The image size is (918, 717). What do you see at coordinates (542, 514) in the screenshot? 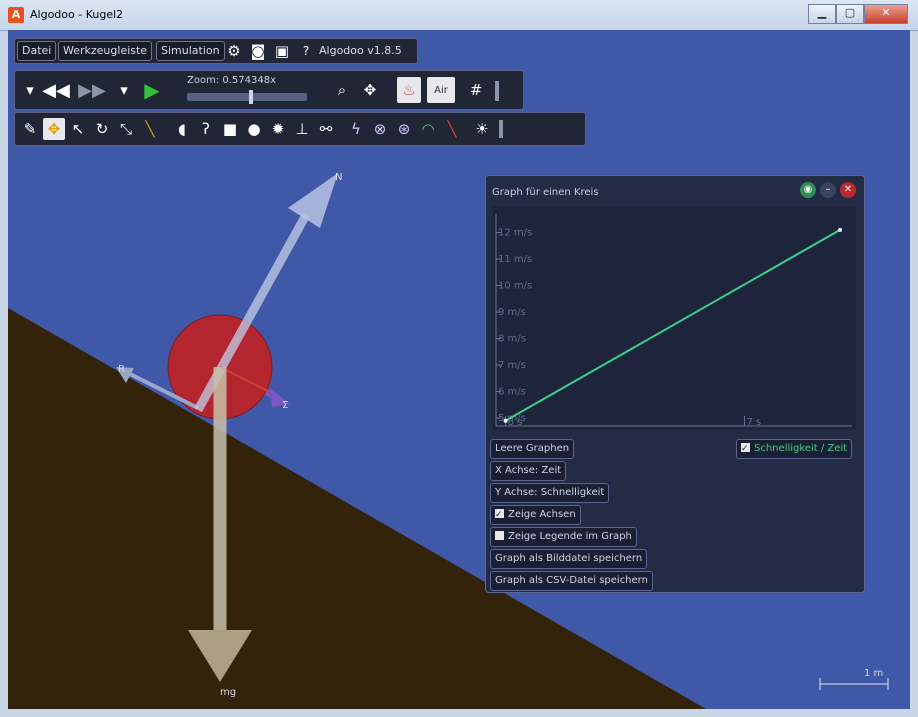
I see `show-axes-label: Zeige Achsen` at bounding box center [542, 514].